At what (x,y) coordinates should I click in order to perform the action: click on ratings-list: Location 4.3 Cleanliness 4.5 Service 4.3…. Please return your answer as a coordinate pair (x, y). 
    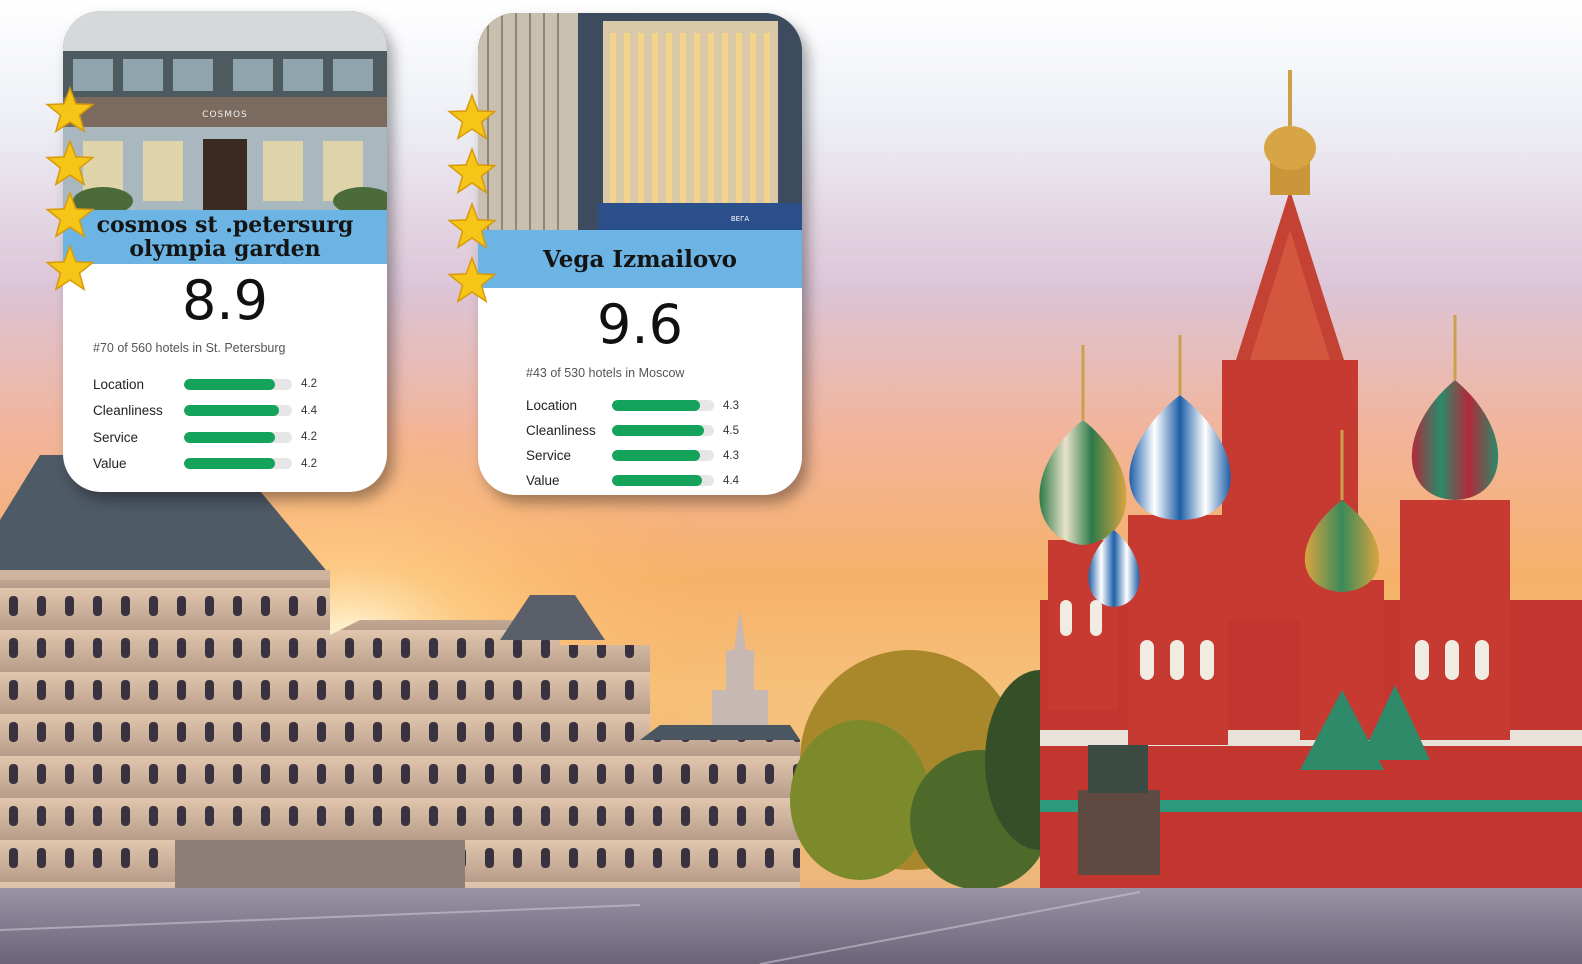
    Looking at the image, I should click on (632, 443).